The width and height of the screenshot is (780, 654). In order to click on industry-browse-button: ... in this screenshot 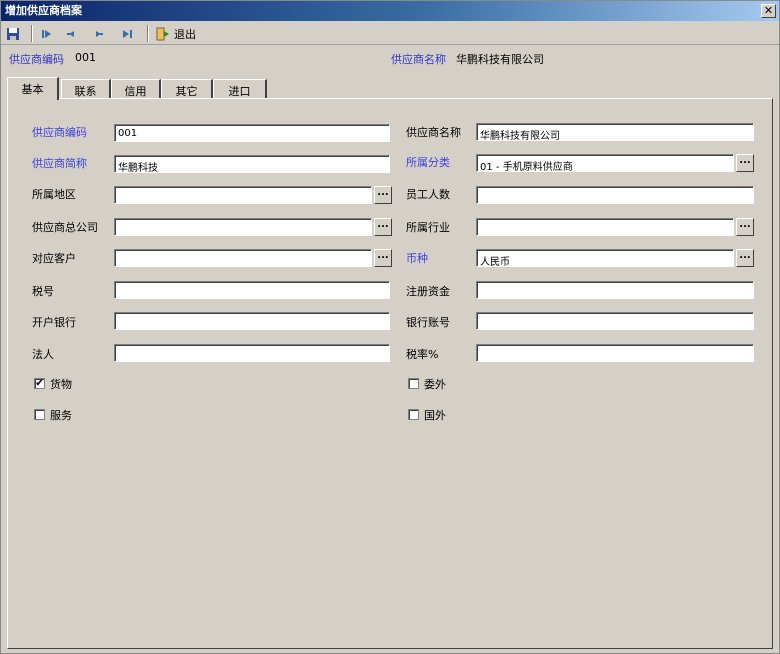, I will do `click(745, 227)`.